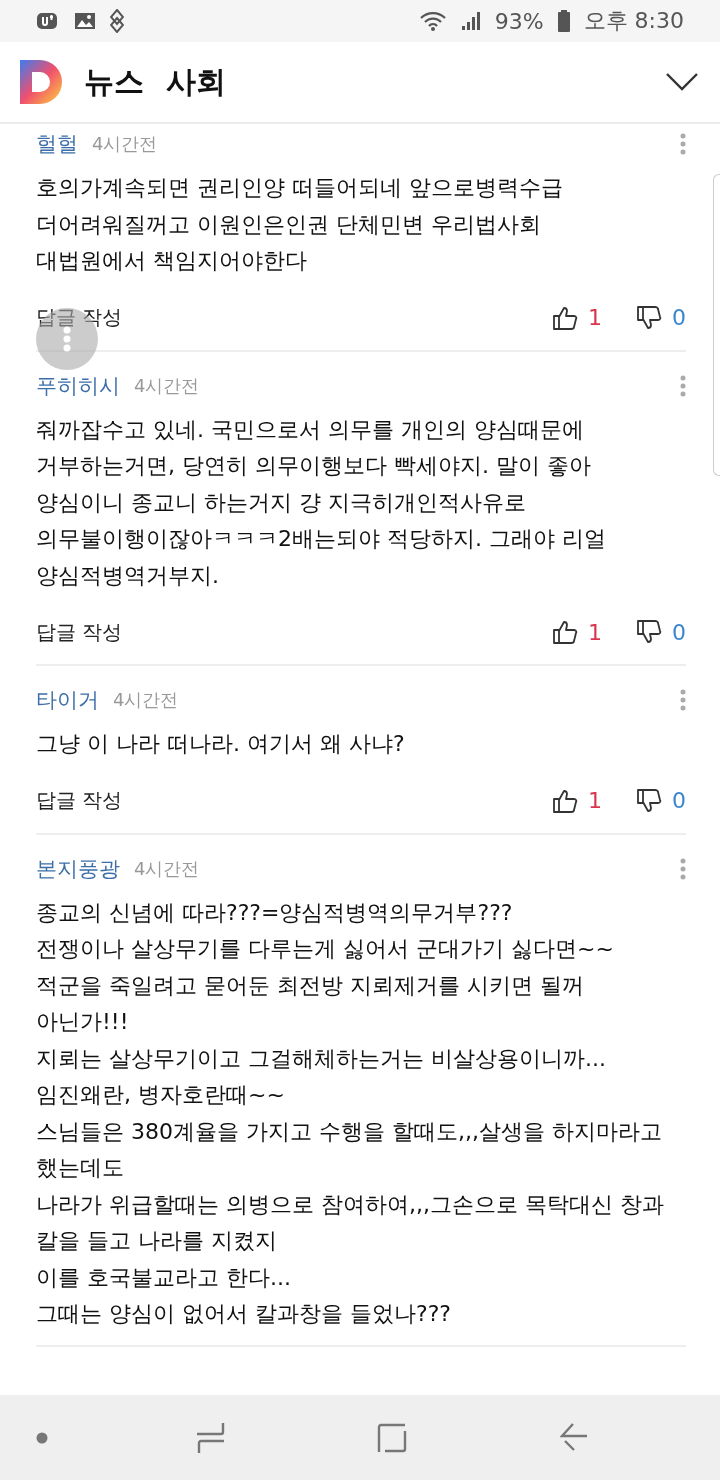 This screenshot has width=720, height=1480. What do you see at coordinates (57, 144) in the screenshot?
I see `comment-author: 헐헐` at bounding box center [57, 144].